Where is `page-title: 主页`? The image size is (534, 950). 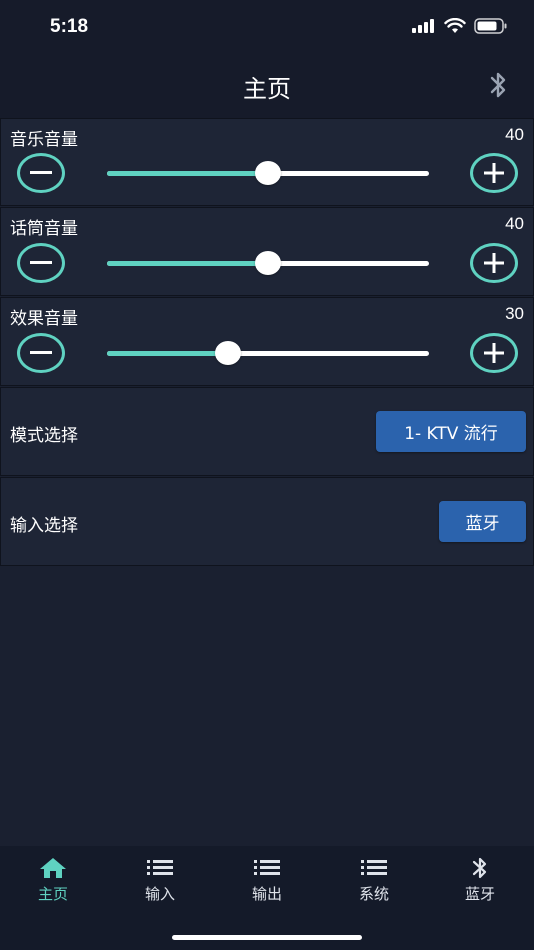
page-title: 主页 is located at coordinates (267, 89).